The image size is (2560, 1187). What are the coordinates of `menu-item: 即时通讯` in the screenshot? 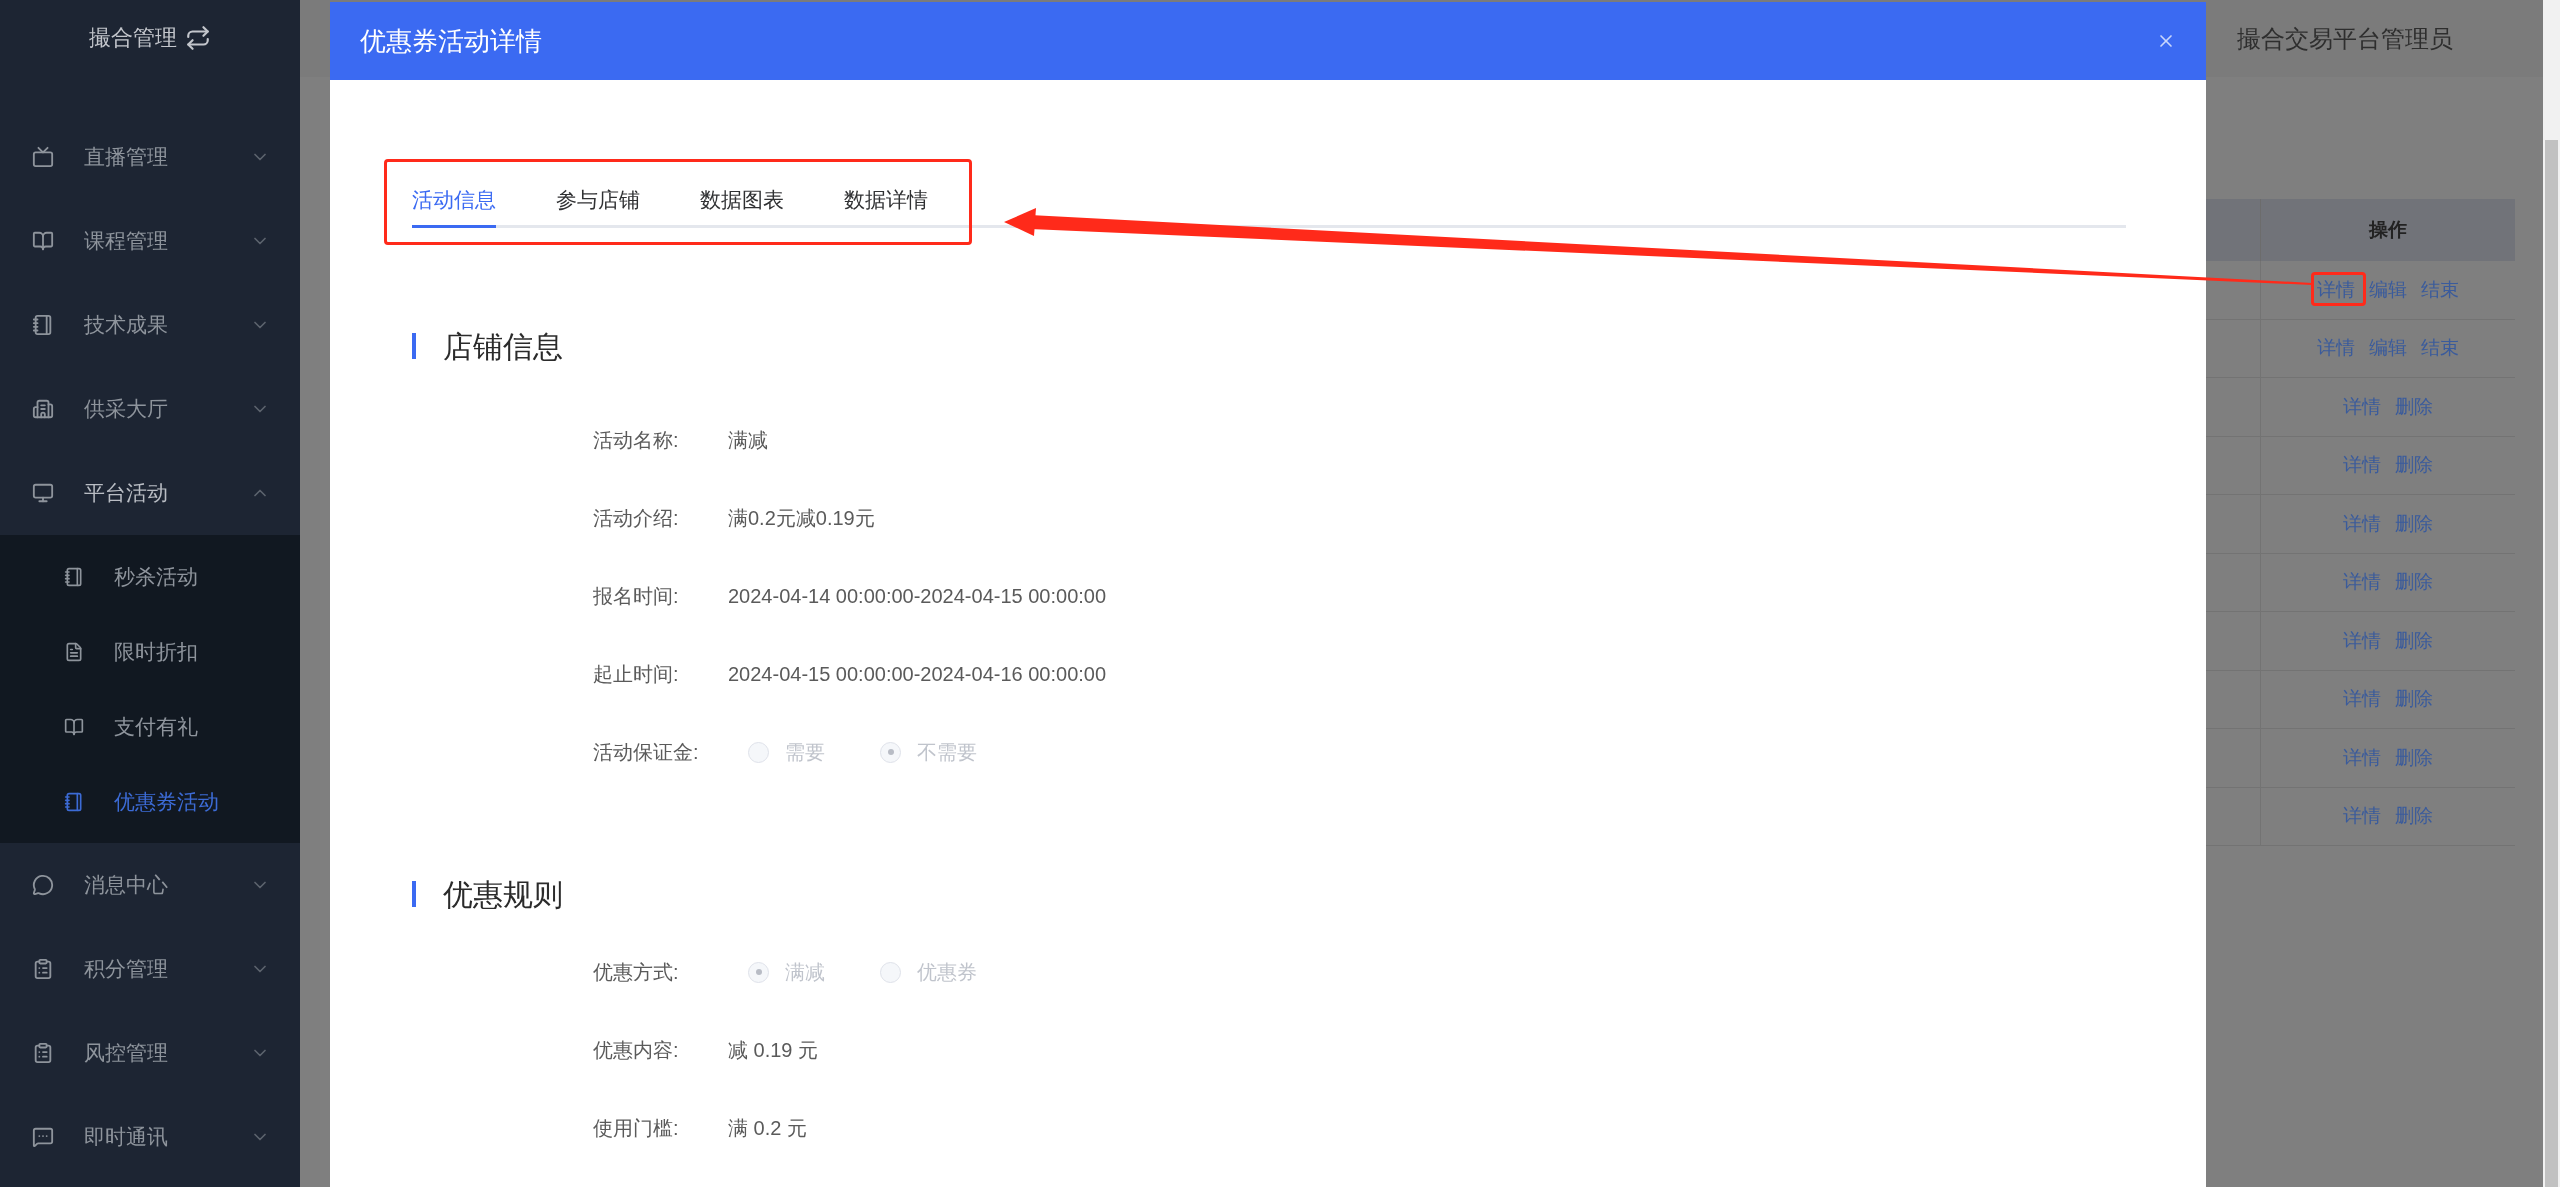 It's located at (150, 1137).